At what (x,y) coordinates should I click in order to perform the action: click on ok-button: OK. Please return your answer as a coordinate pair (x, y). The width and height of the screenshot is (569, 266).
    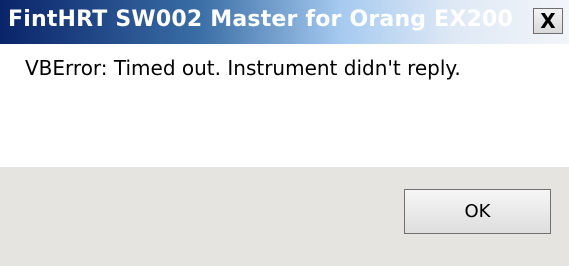
    Looking at the image, I should click on (477, 211).